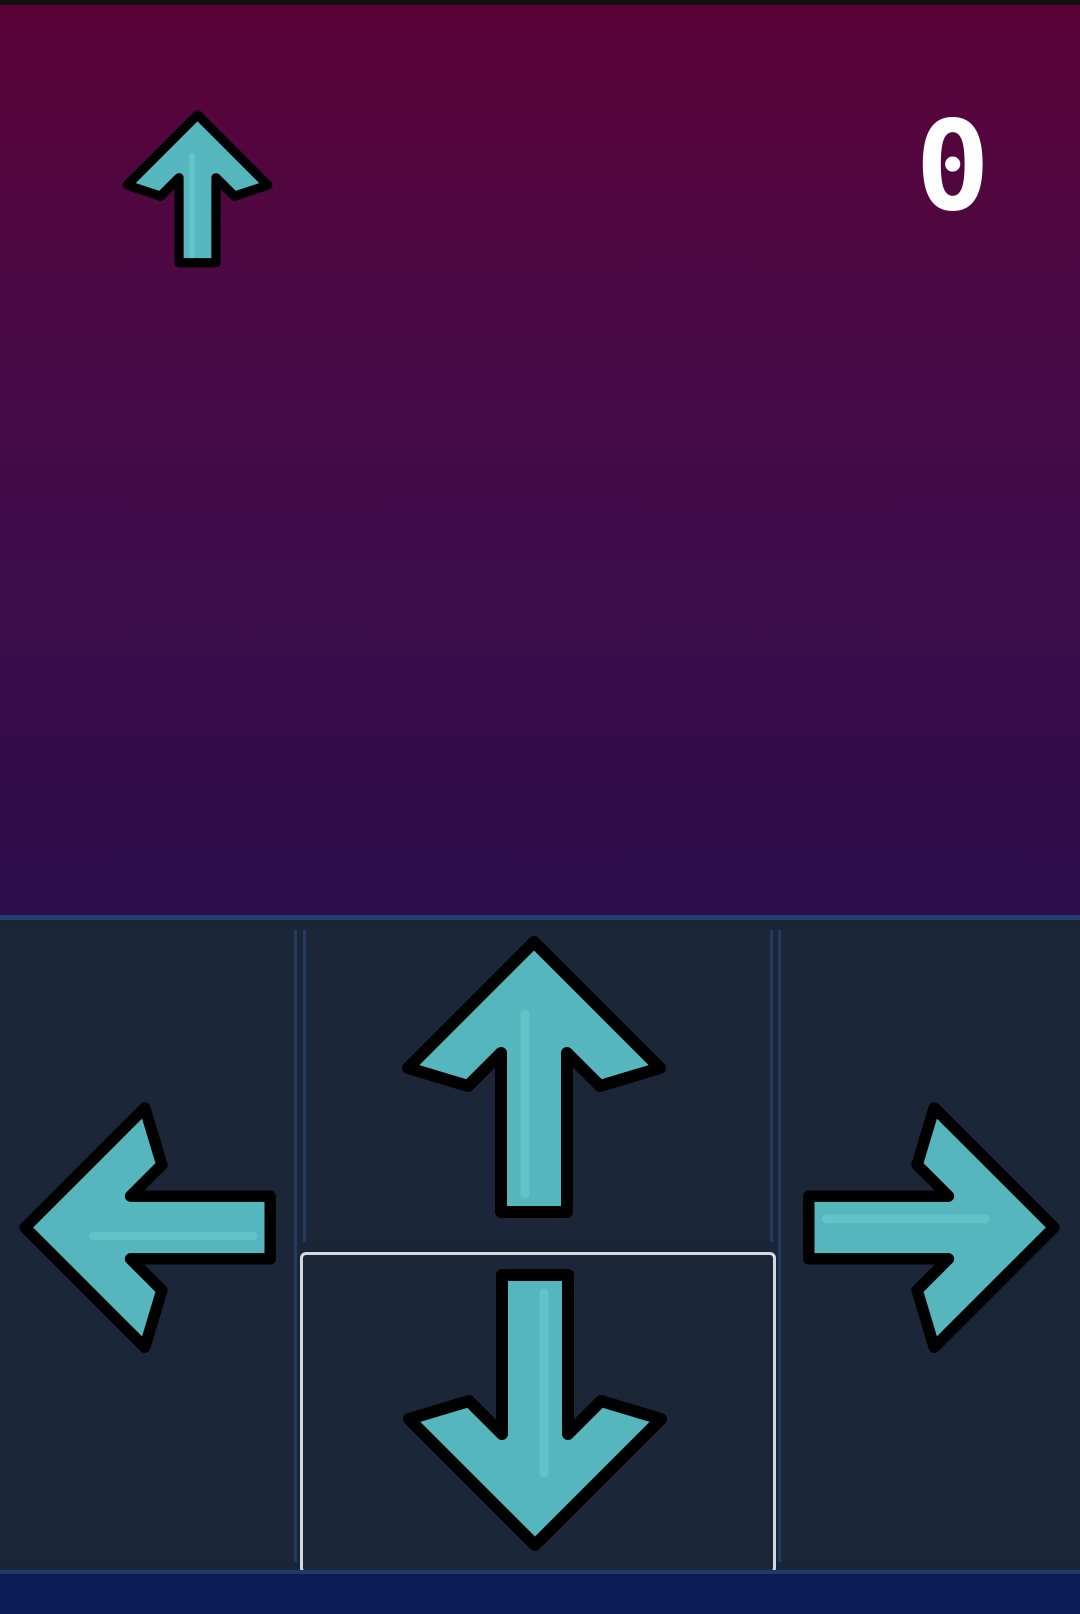 This screenshot has height=1614, width=1080. I want to click on down-button, so click(538, 1413).